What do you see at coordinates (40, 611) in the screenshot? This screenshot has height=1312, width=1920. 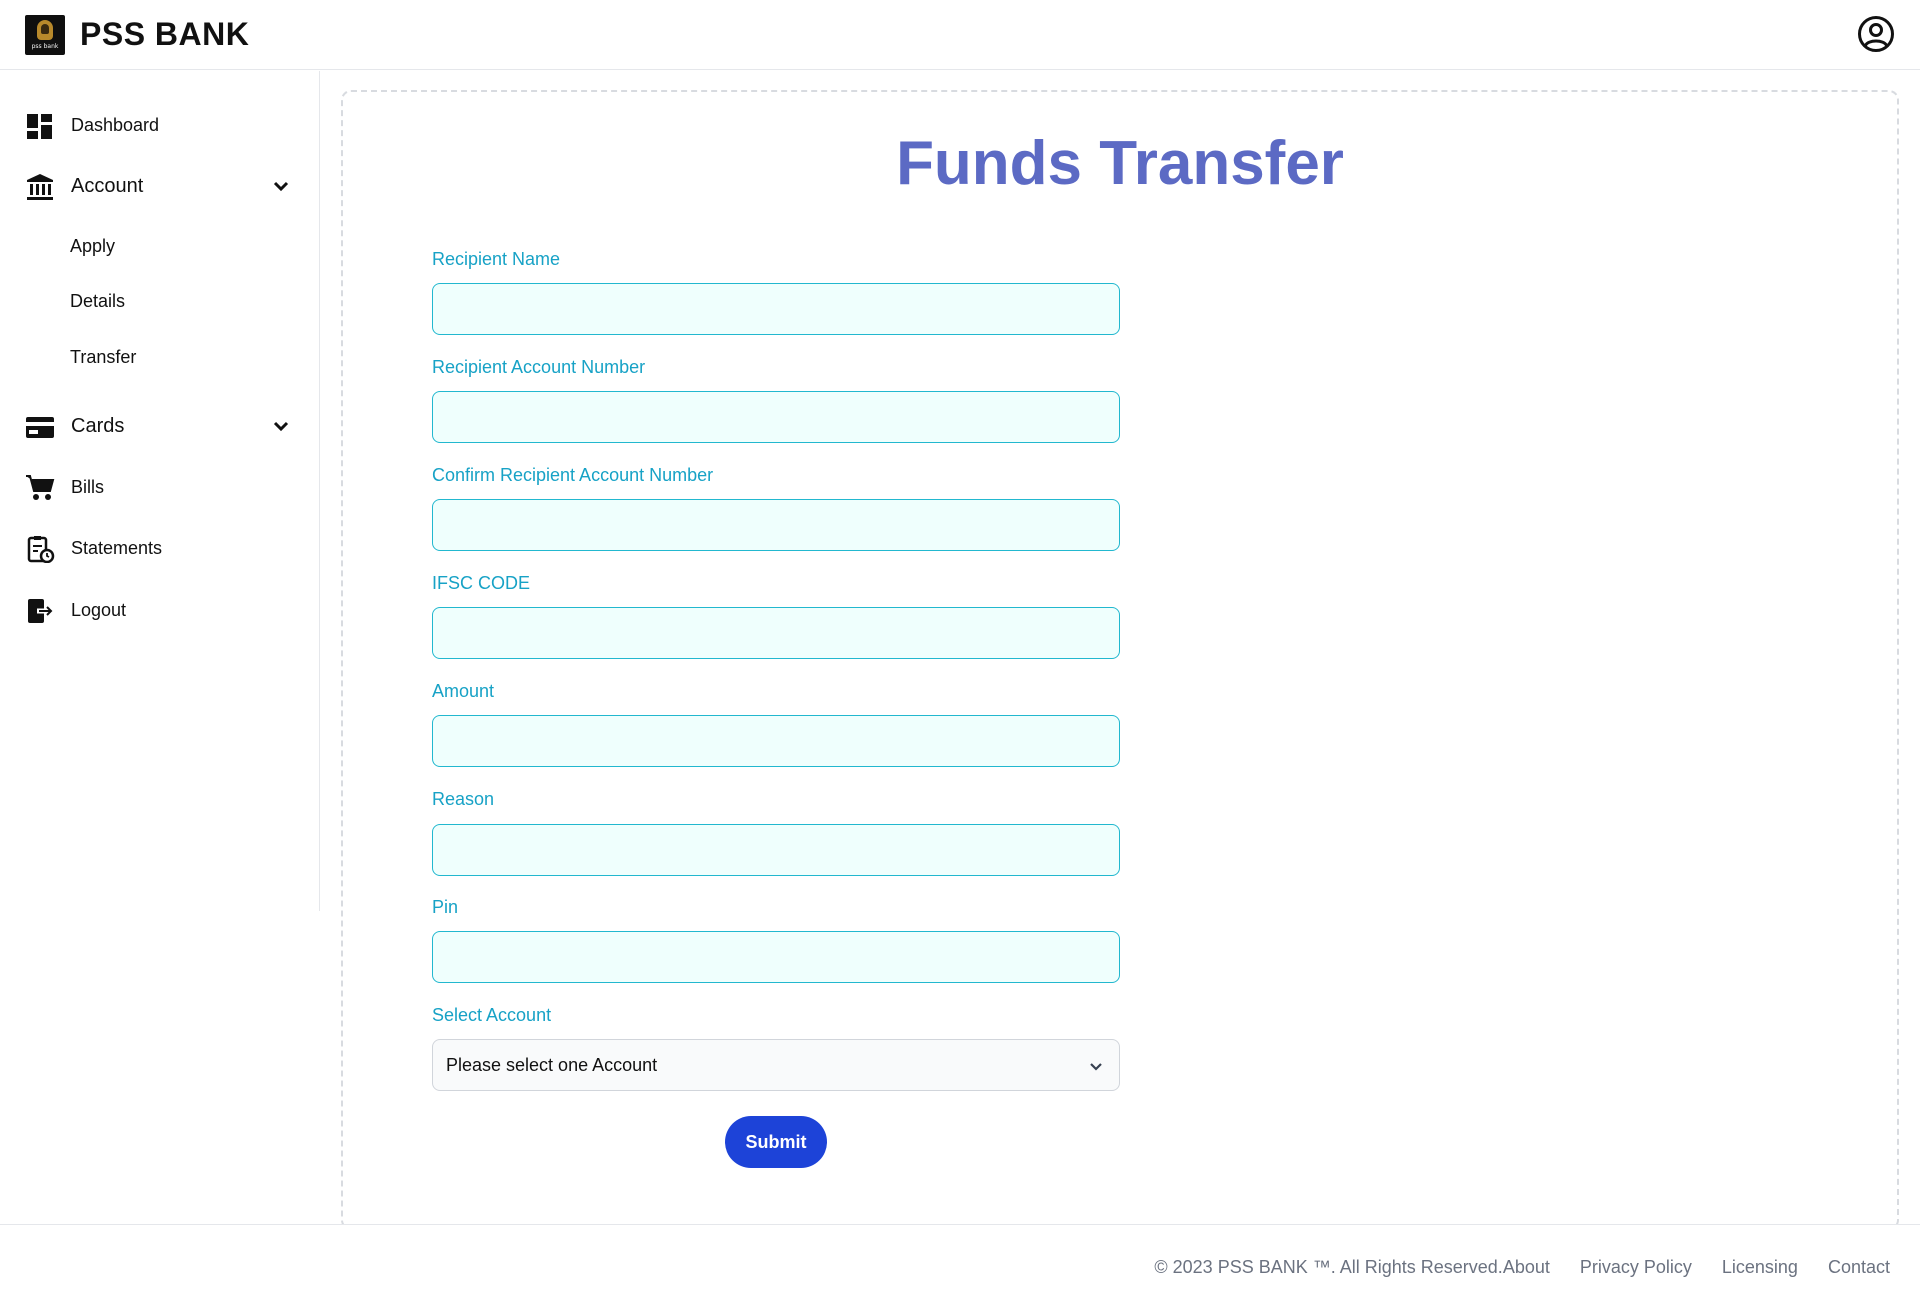 I see `logout-icon` at bounding box center [40, 611].